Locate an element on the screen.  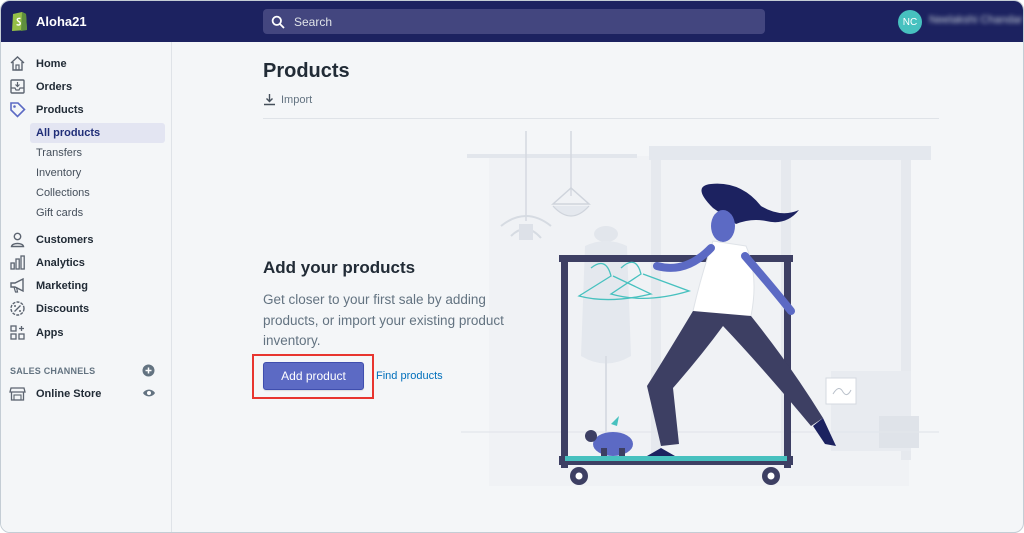
megaphone-icon is located at coordinates (17, 285).